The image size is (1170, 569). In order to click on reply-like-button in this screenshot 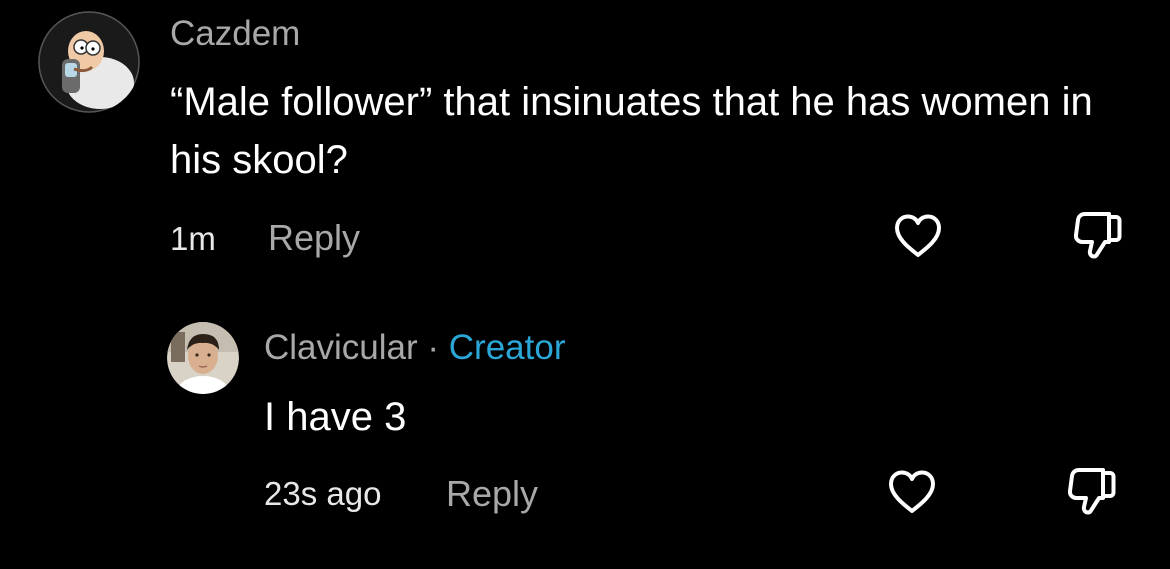, I will do `click(912, 494)`.